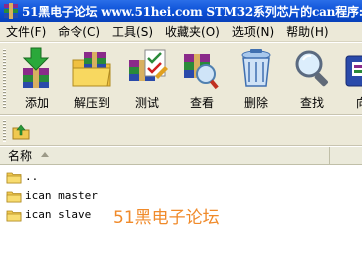 The width and height of the screenshot is (362, 271). Describe the element at coordinates (14, 177) in the screenshot. I see `folder-up-icon` at that location.